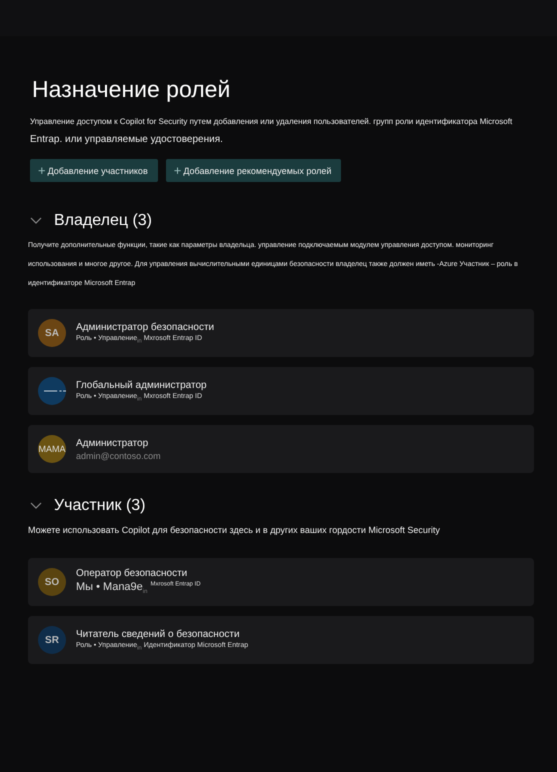 The width and height of the screenshot is (557, 772). What do you see at coordinates (100, 506) in the screenshot?
I see `section-title: Участник (3)` at bounding box center [100, 506].